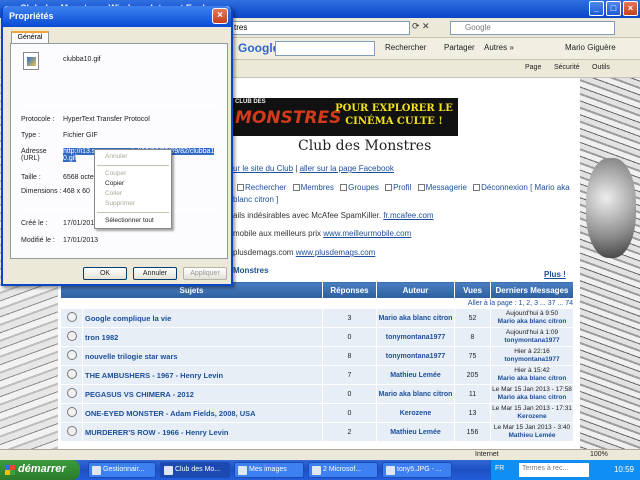  I want to click on banner-small-text: CLUB DES, so click(250, 102).